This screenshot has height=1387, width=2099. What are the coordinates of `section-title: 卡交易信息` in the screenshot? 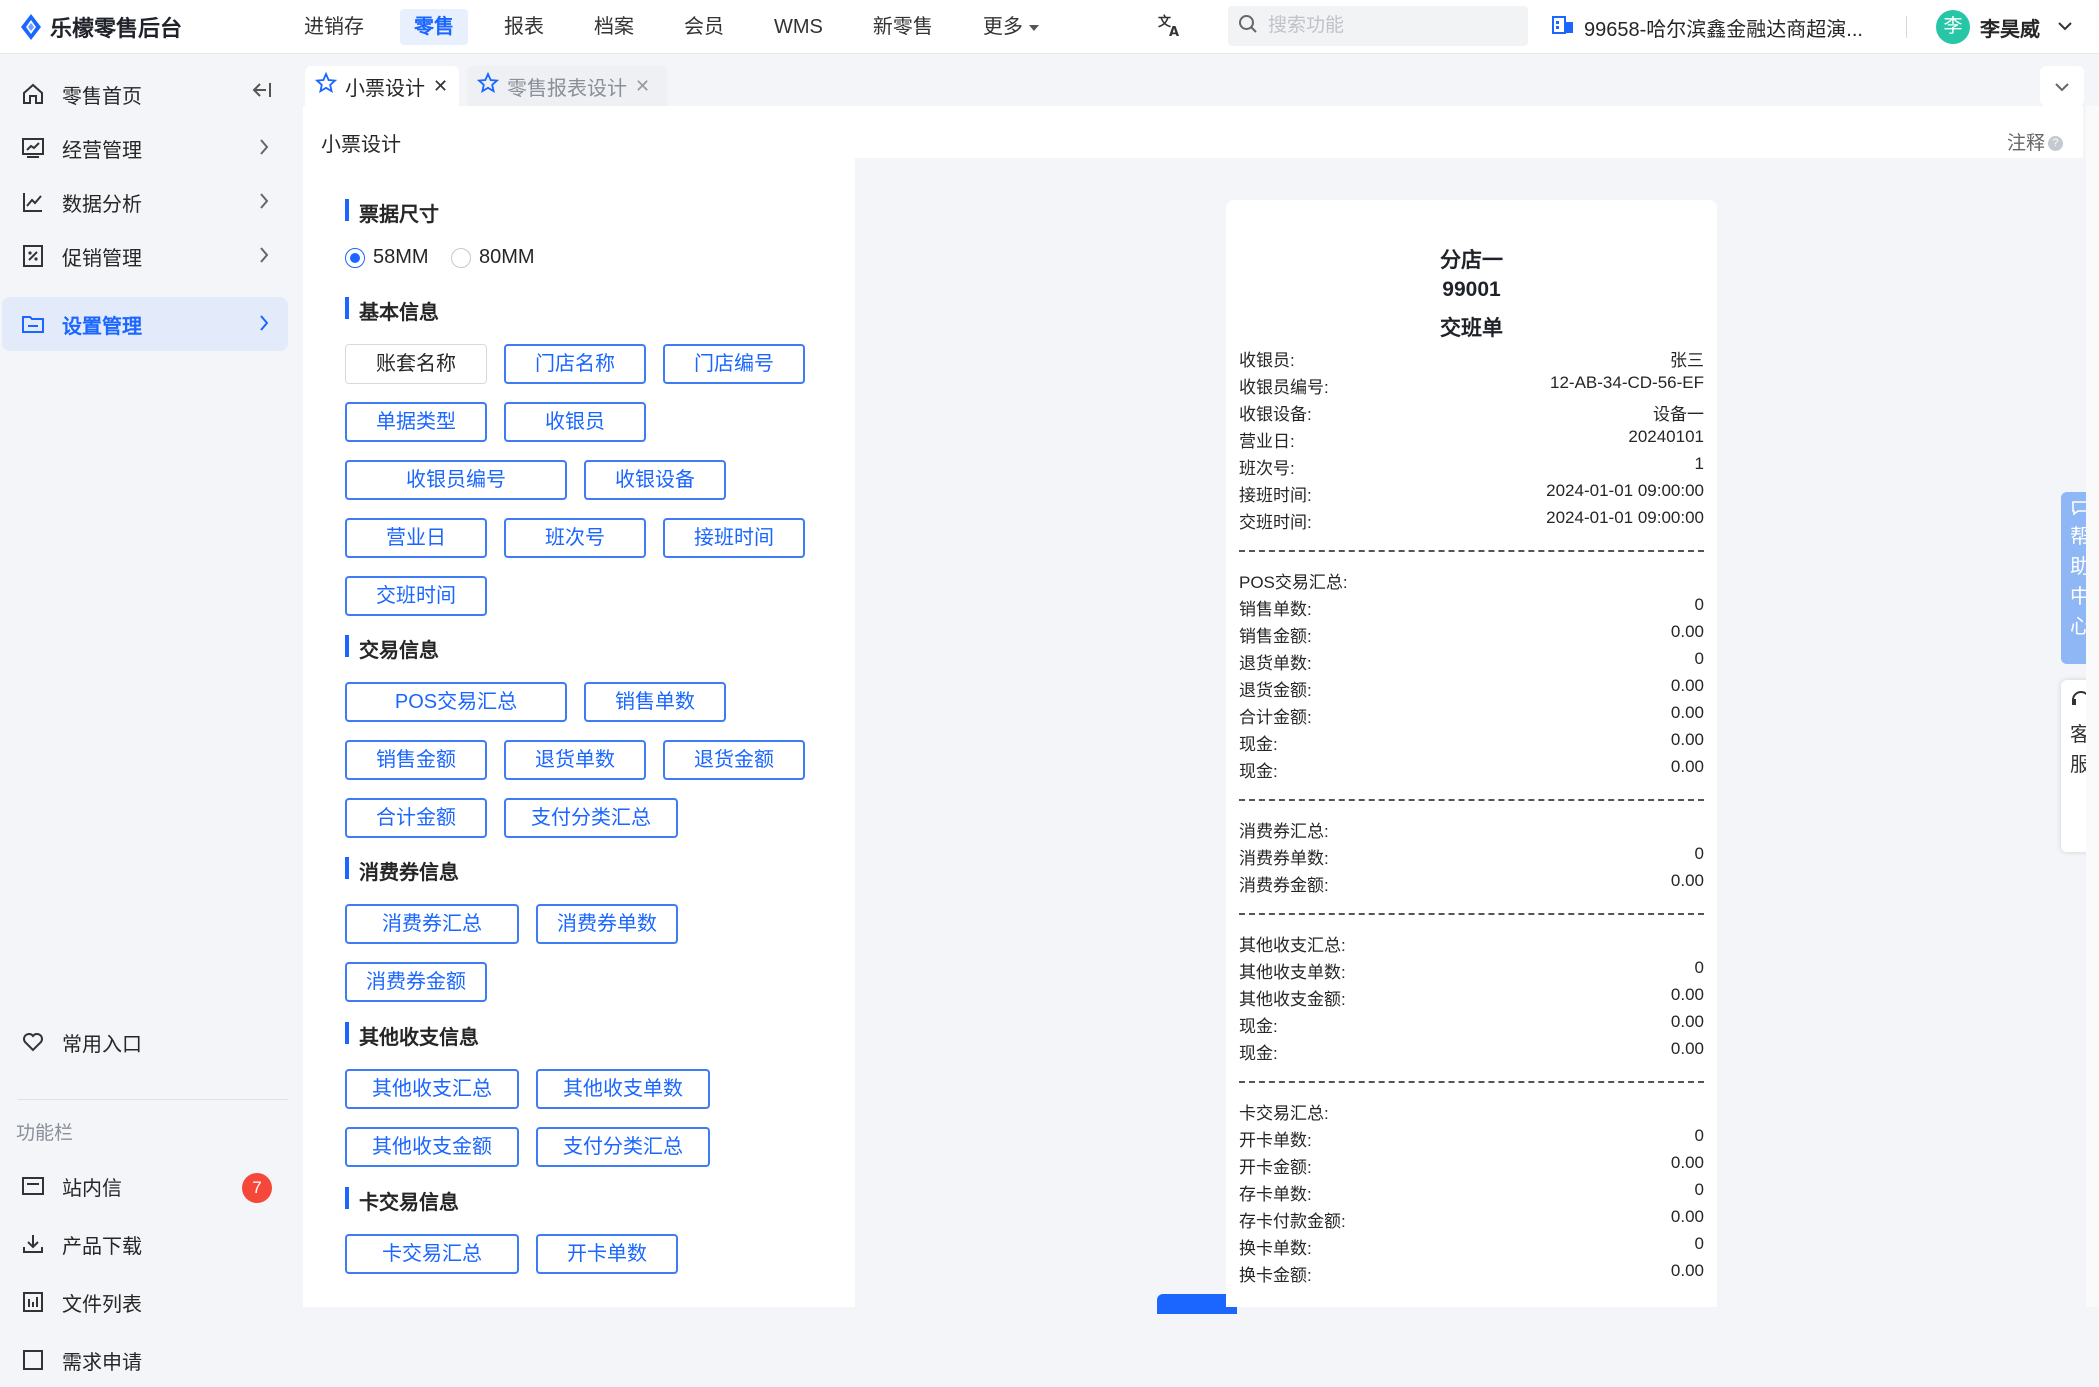 It's located at (402, 1200).